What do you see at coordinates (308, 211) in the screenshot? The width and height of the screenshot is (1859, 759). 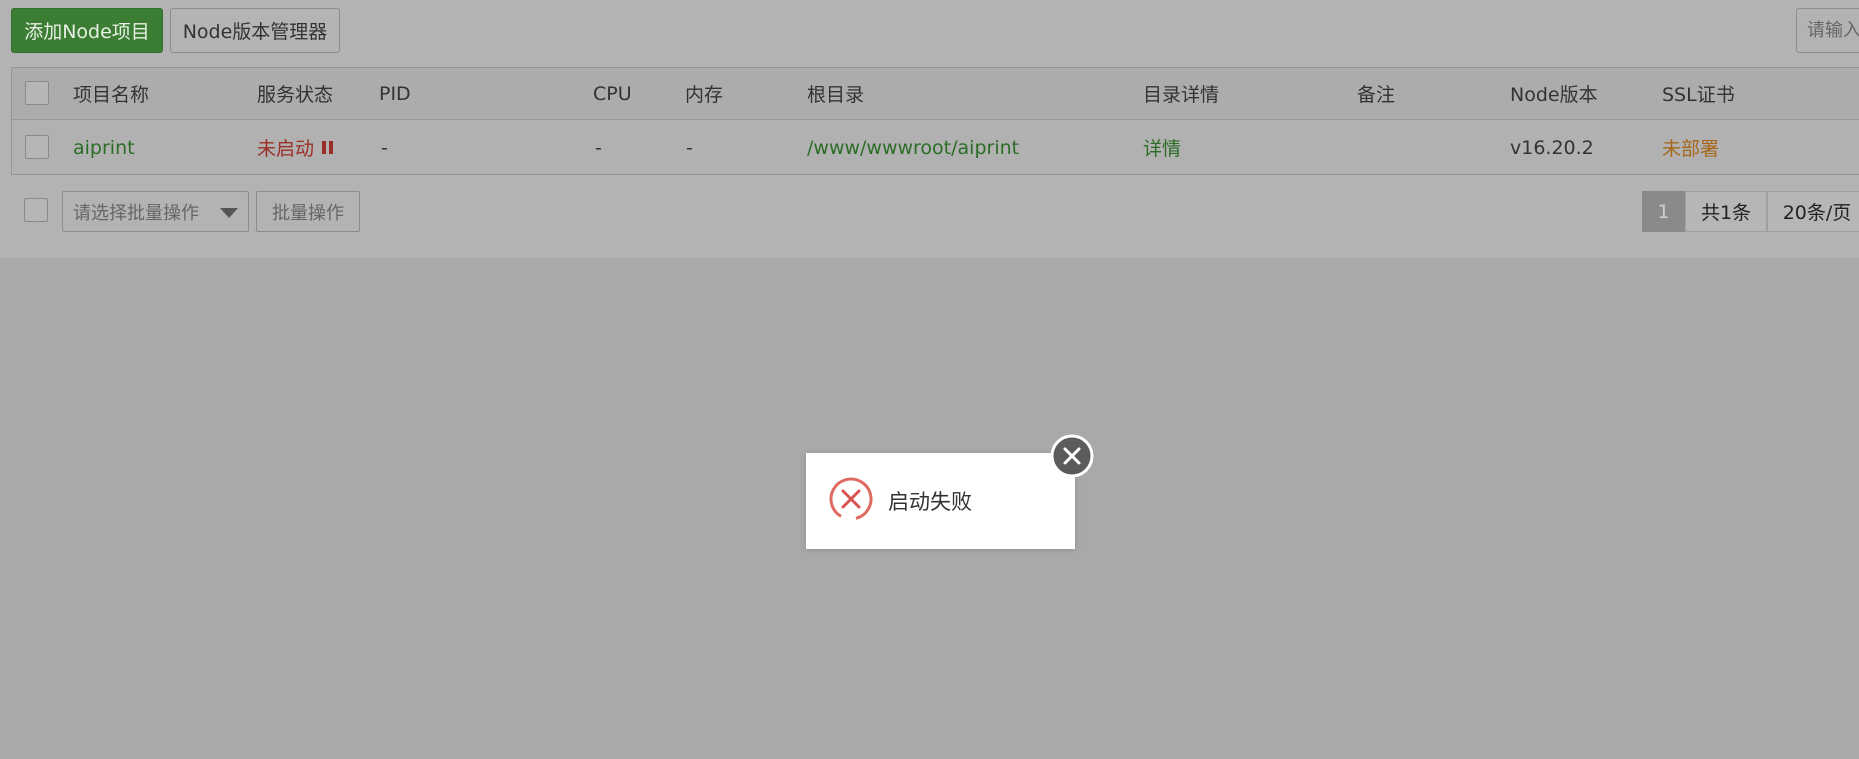 I see `batch-operation-button: 批量操作` at bounding box center [308, 211].